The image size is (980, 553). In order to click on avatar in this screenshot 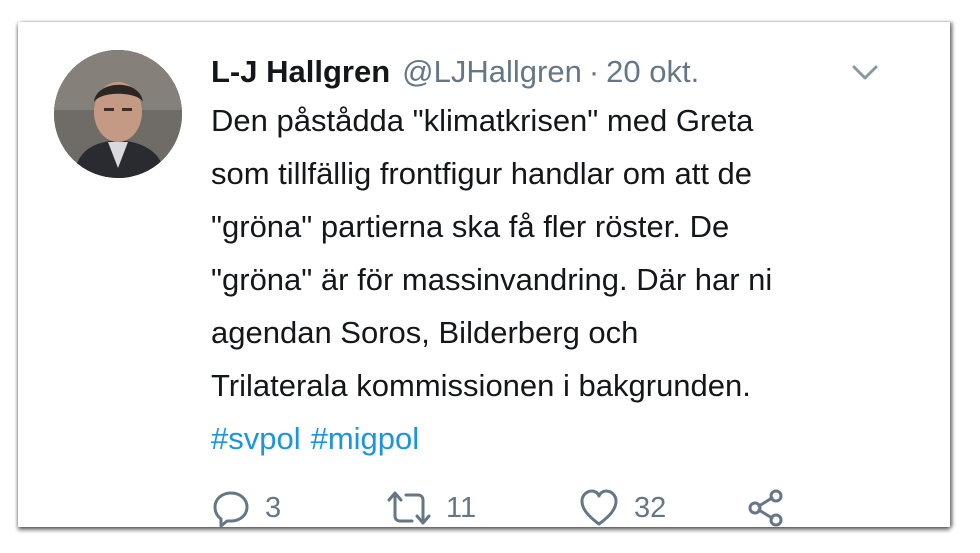, I will do `click(118, 114)`.